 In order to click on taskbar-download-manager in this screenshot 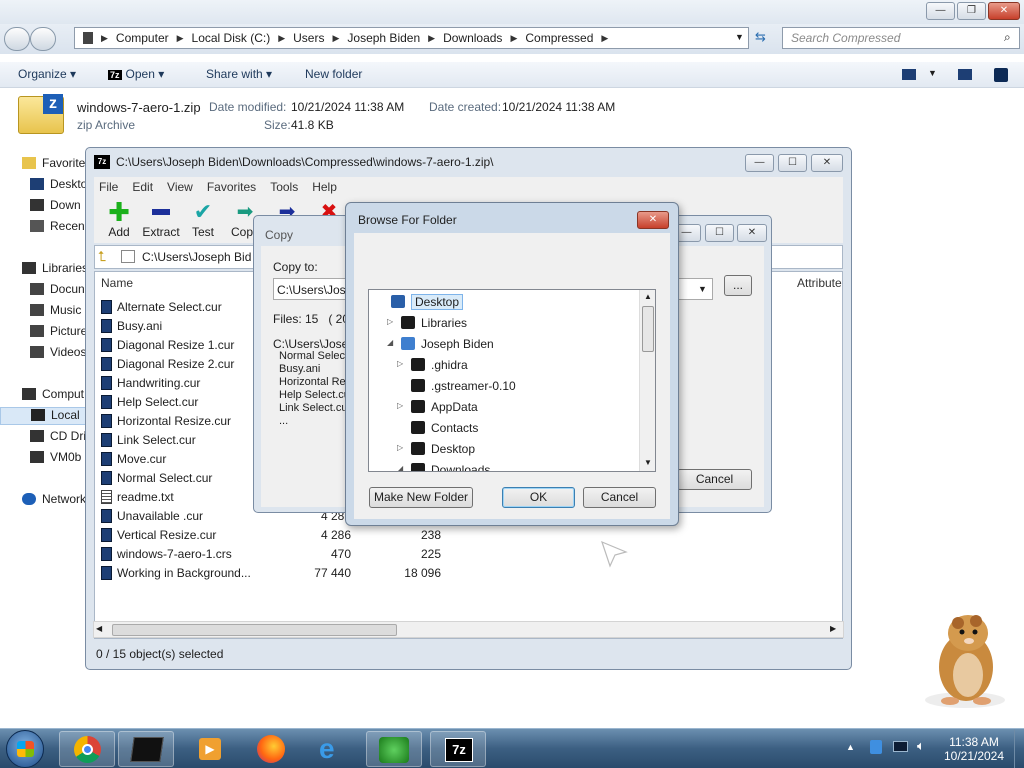, I will do `click(394, 749)`.